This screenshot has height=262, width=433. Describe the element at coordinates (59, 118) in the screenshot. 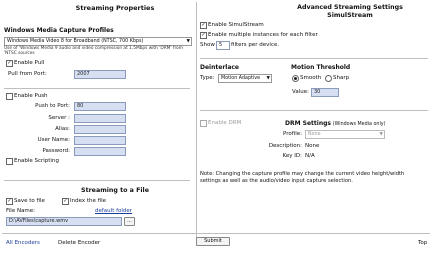

I see `server-label: Server :` at that location.